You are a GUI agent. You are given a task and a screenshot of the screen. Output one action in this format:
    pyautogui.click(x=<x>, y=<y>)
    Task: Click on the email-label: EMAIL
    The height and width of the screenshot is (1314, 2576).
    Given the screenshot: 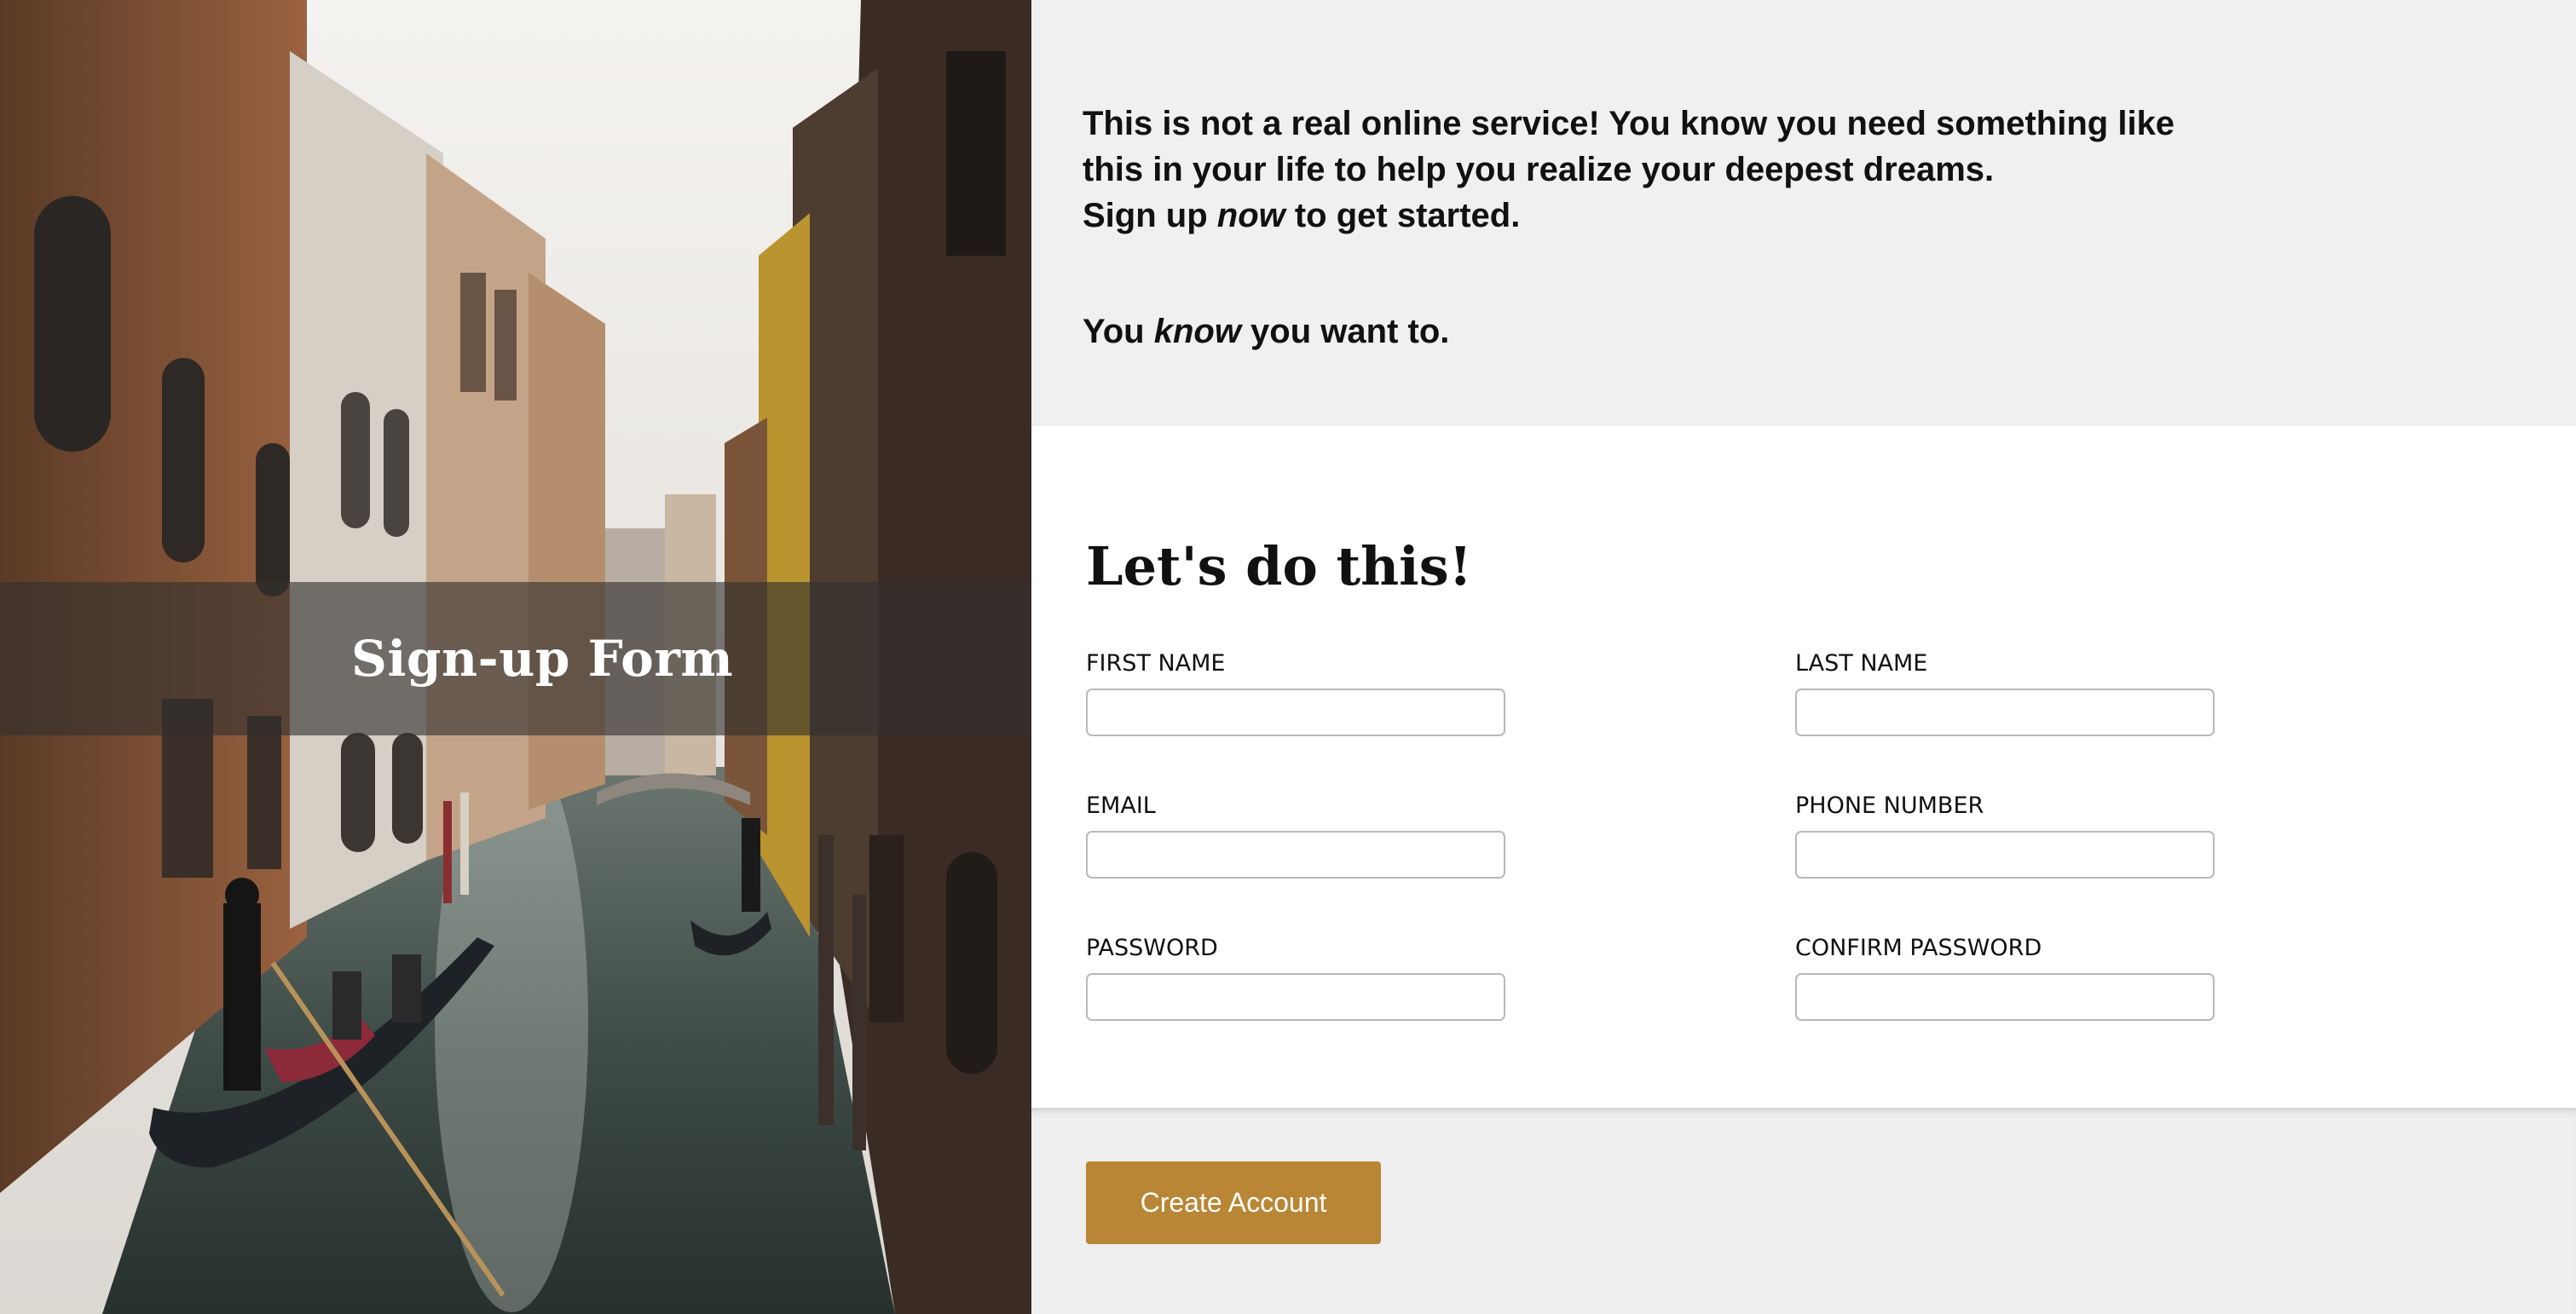 What is the action you would take?
    pyautogui.click(x=1121, y=805)
    